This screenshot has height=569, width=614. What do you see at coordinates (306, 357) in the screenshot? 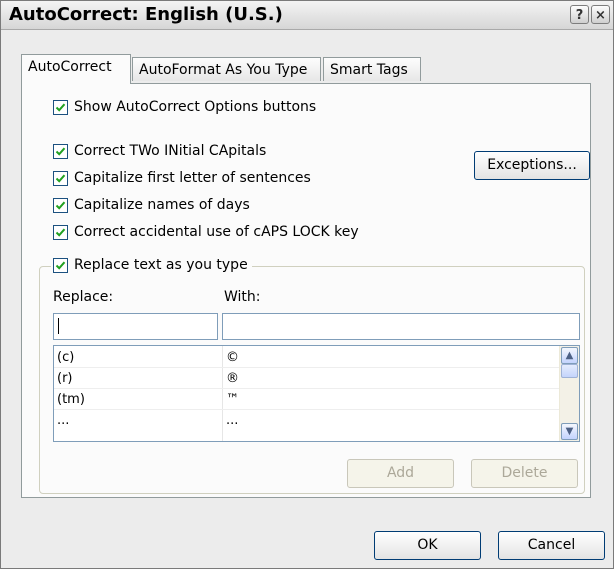
I see `list-item: (c) ©` at bounding box center [306, 357].